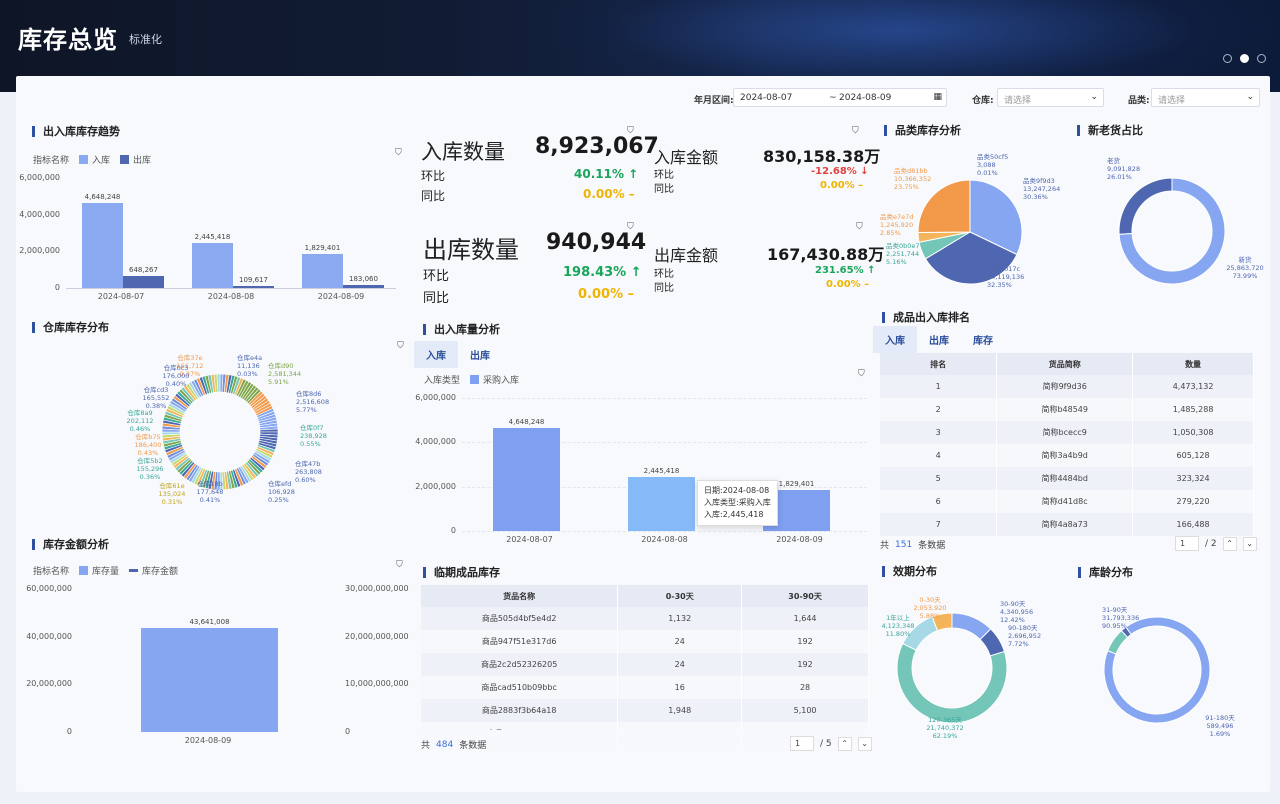 Image resolution: width=1280 pixels, height=804 pixels. Describe the element at coordinates (70, 327) in the screenshot. I see `warehouse-title: 仓库库存分布` at that location.